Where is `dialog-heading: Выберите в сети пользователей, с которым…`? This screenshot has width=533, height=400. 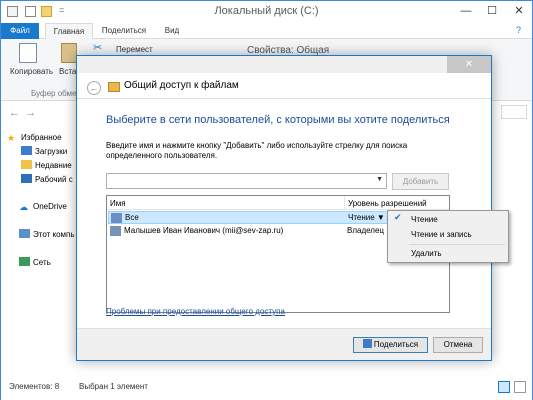 dialog-heading: Выберите в сети пользователей, с которым… is located at coordinates (278, 120).